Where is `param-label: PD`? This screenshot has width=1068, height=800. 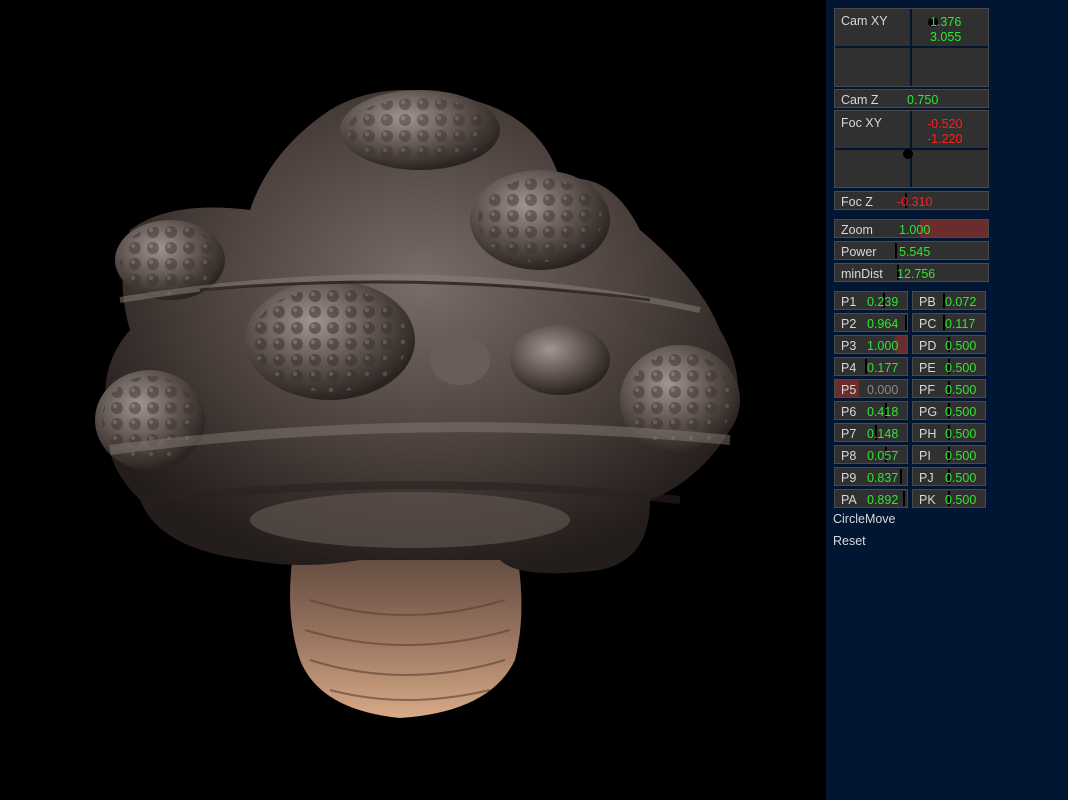
param-label: PD is located at coordinates (928, 346).